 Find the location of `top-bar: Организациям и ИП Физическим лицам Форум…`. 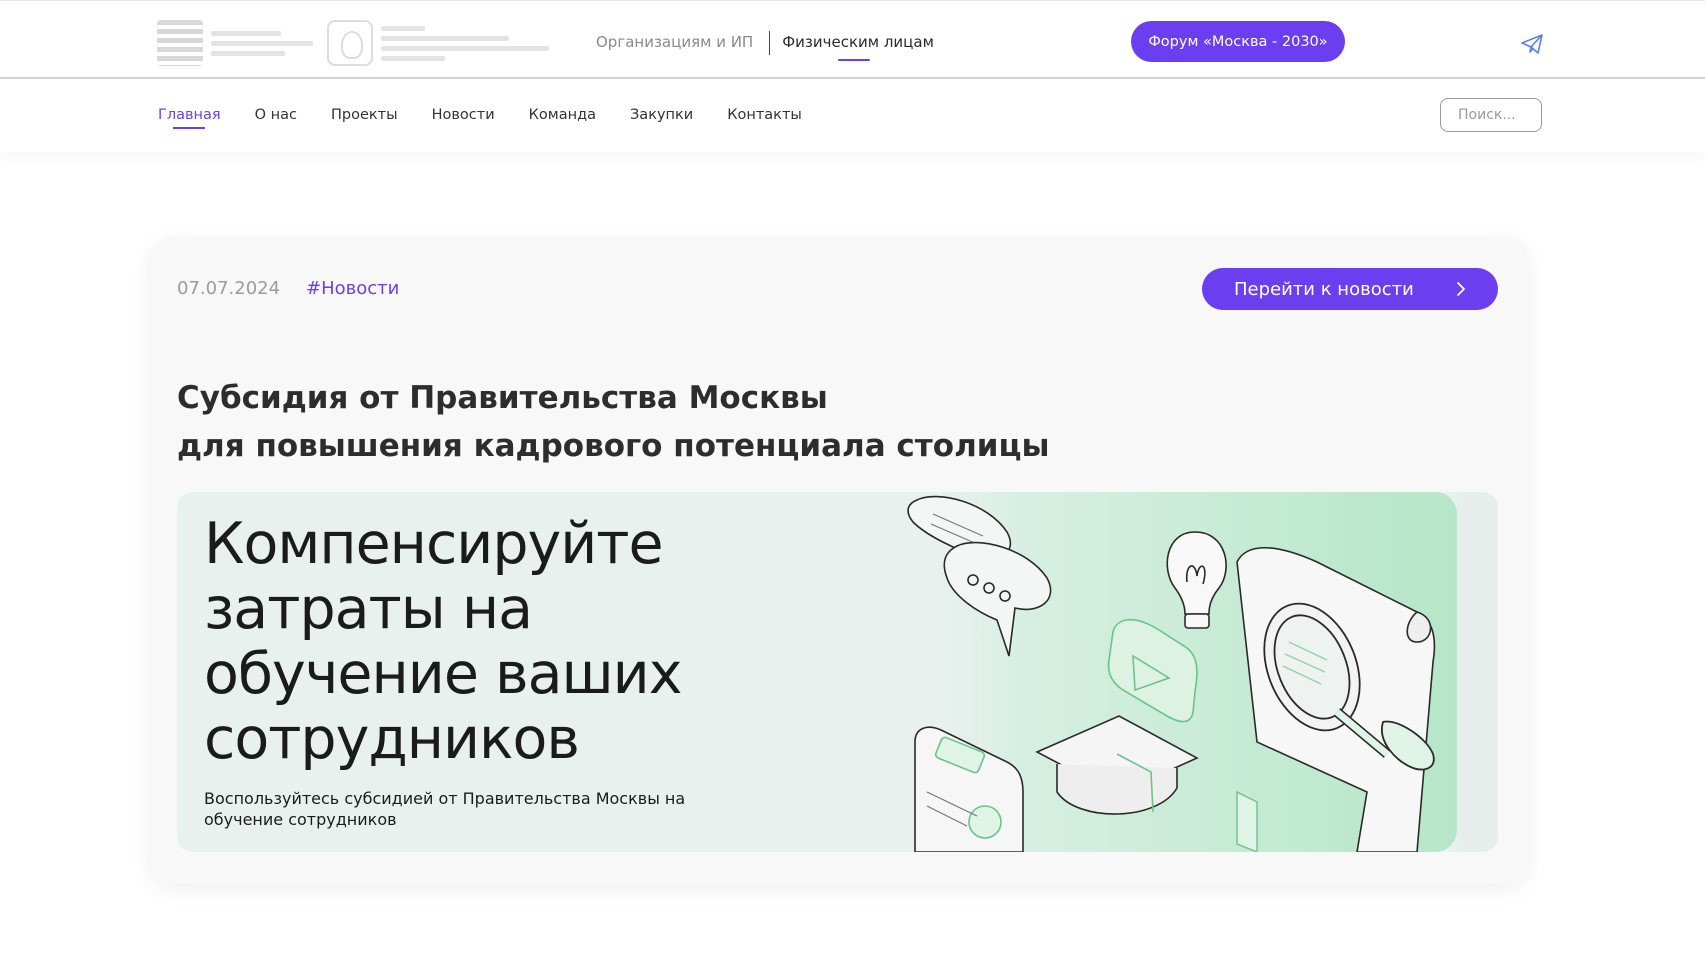

top-bar: Организациям и ИП Физическим лицам Форум… is located at coordinates (852, 39).